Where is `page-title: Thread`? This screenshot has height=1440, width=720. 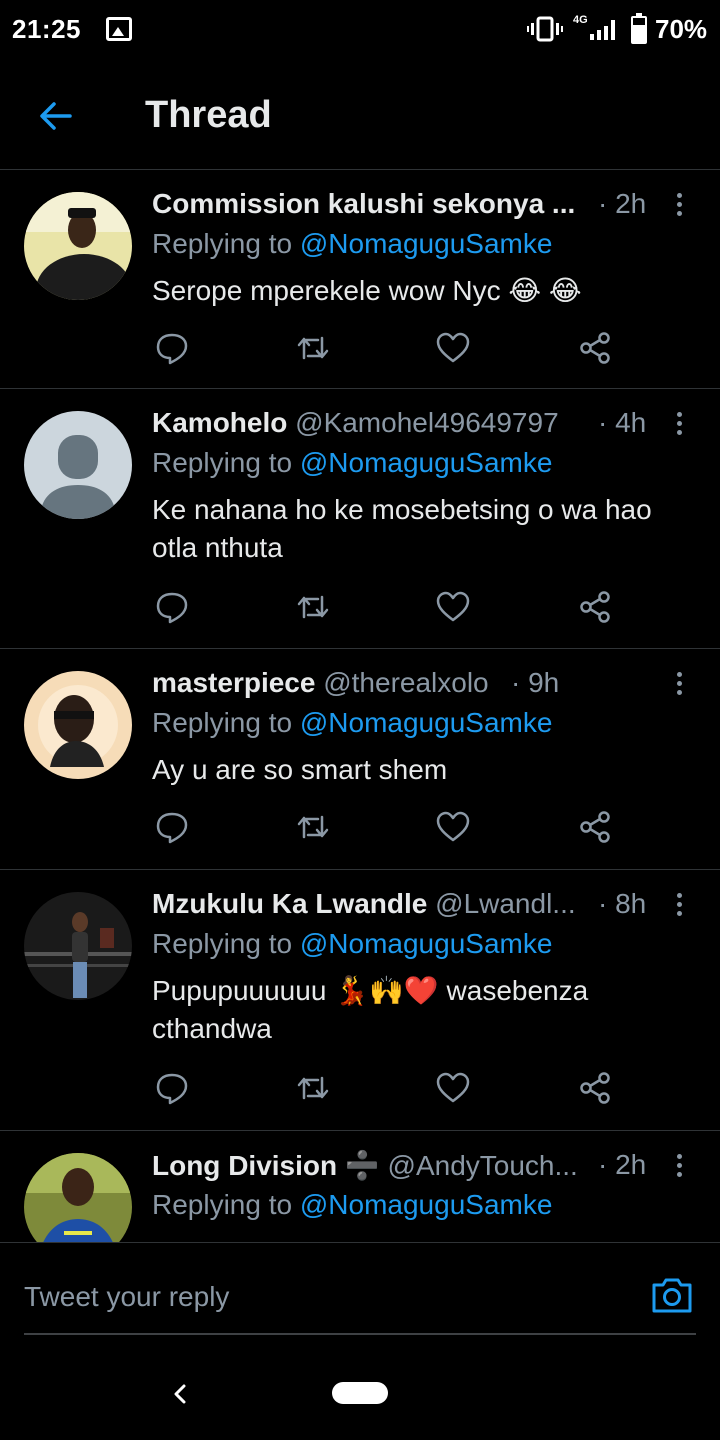 page-title: Thread is located at coordinates (208, 115).